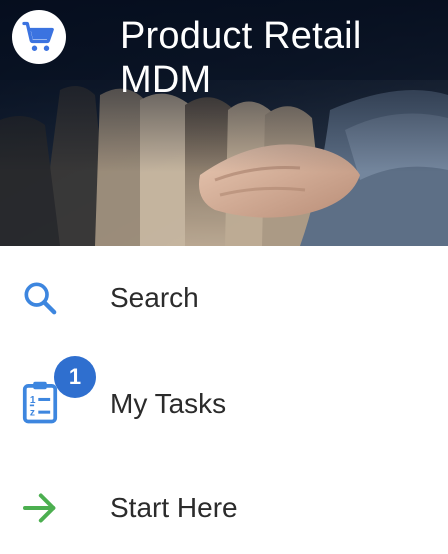 This screenshot has height=554, width=448. I want to click on app-logo, so click(39, 37).